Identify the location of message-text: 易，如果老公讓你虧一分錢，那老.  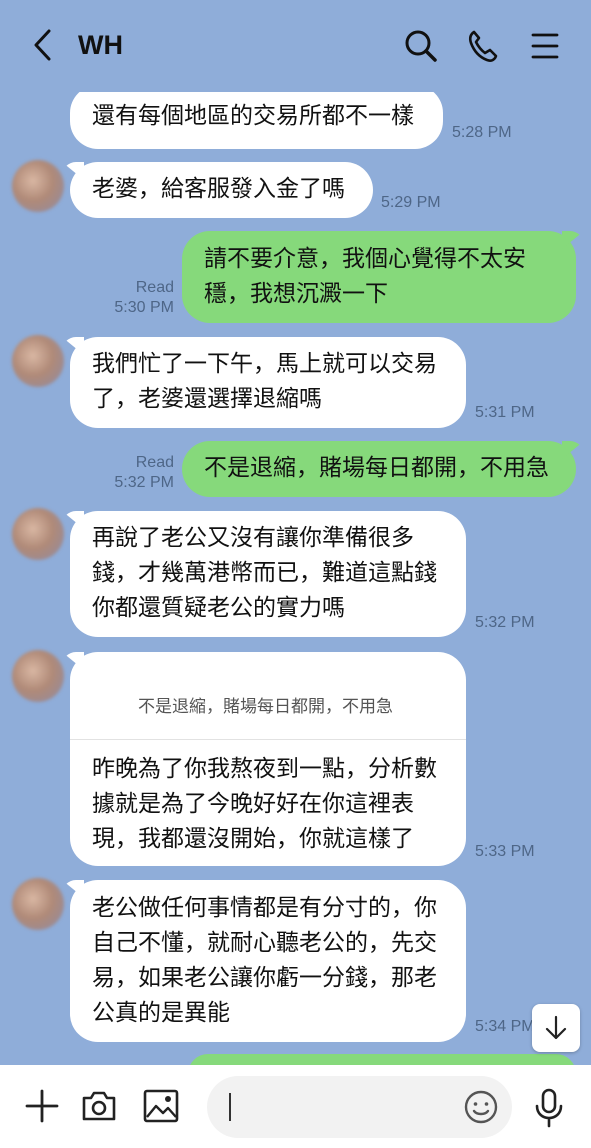
(264, 978).